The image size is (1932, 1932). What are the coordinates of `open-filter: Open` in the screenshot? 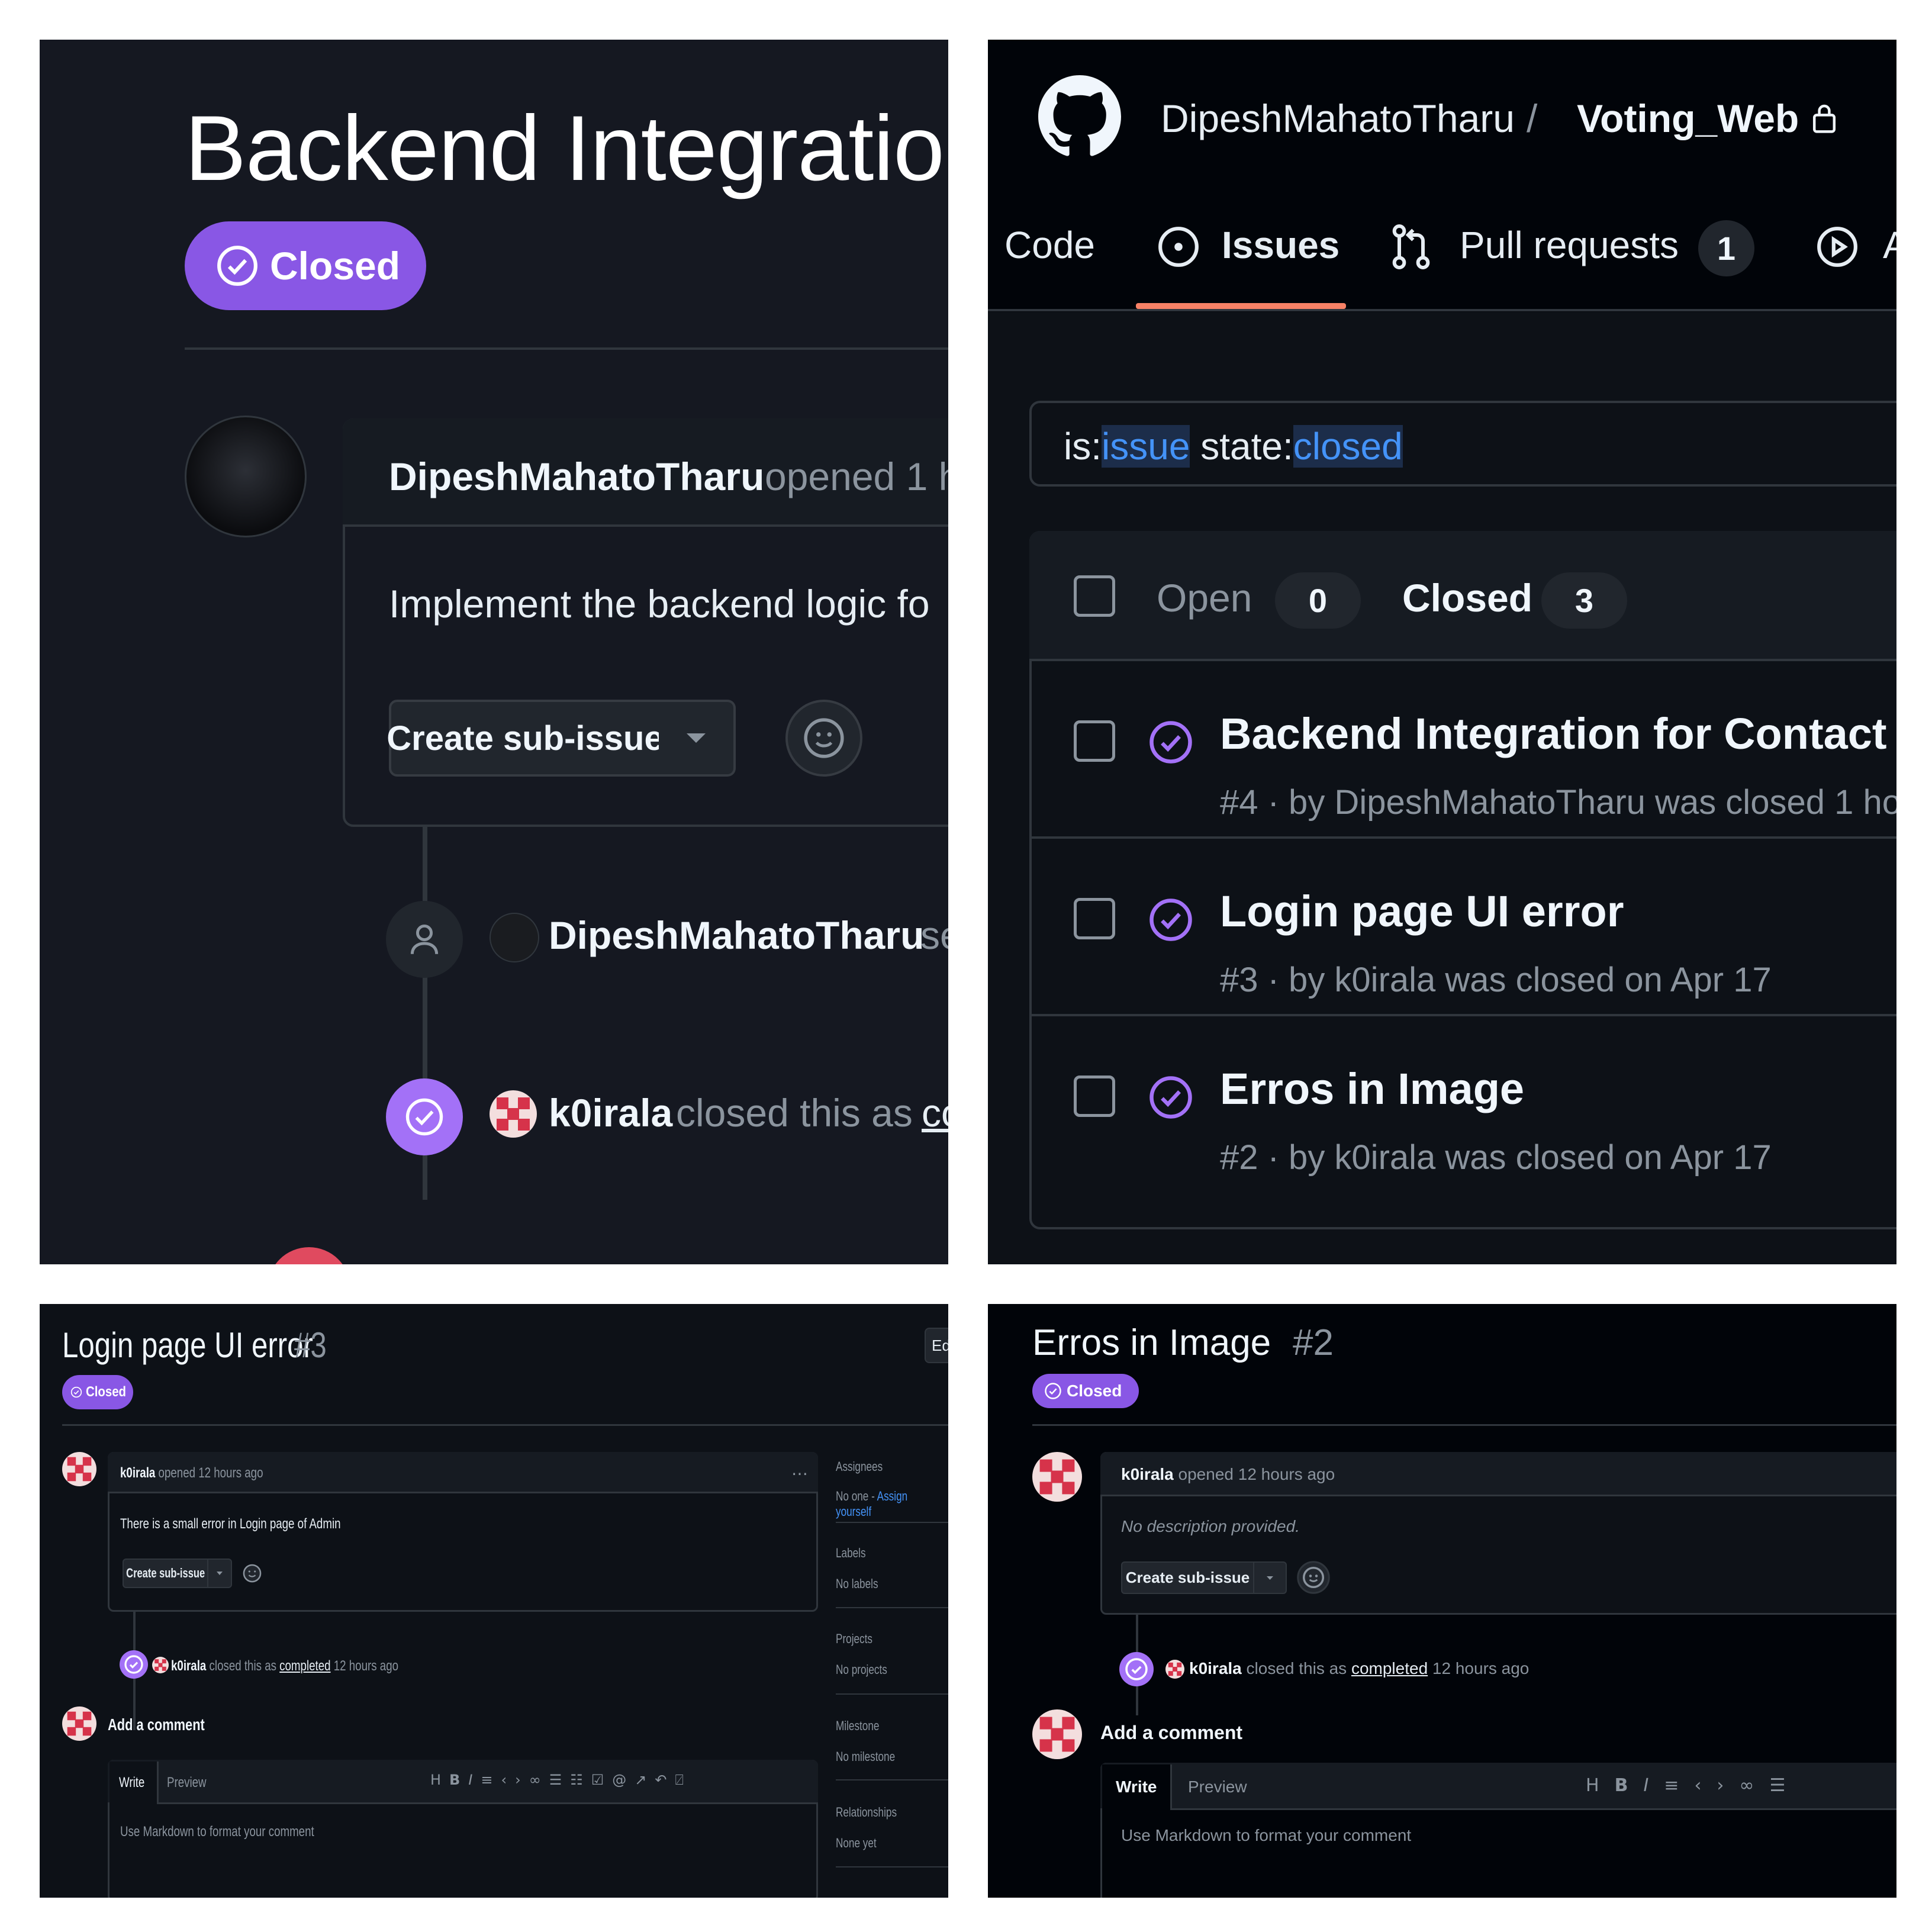 It's located at (1204, 597).